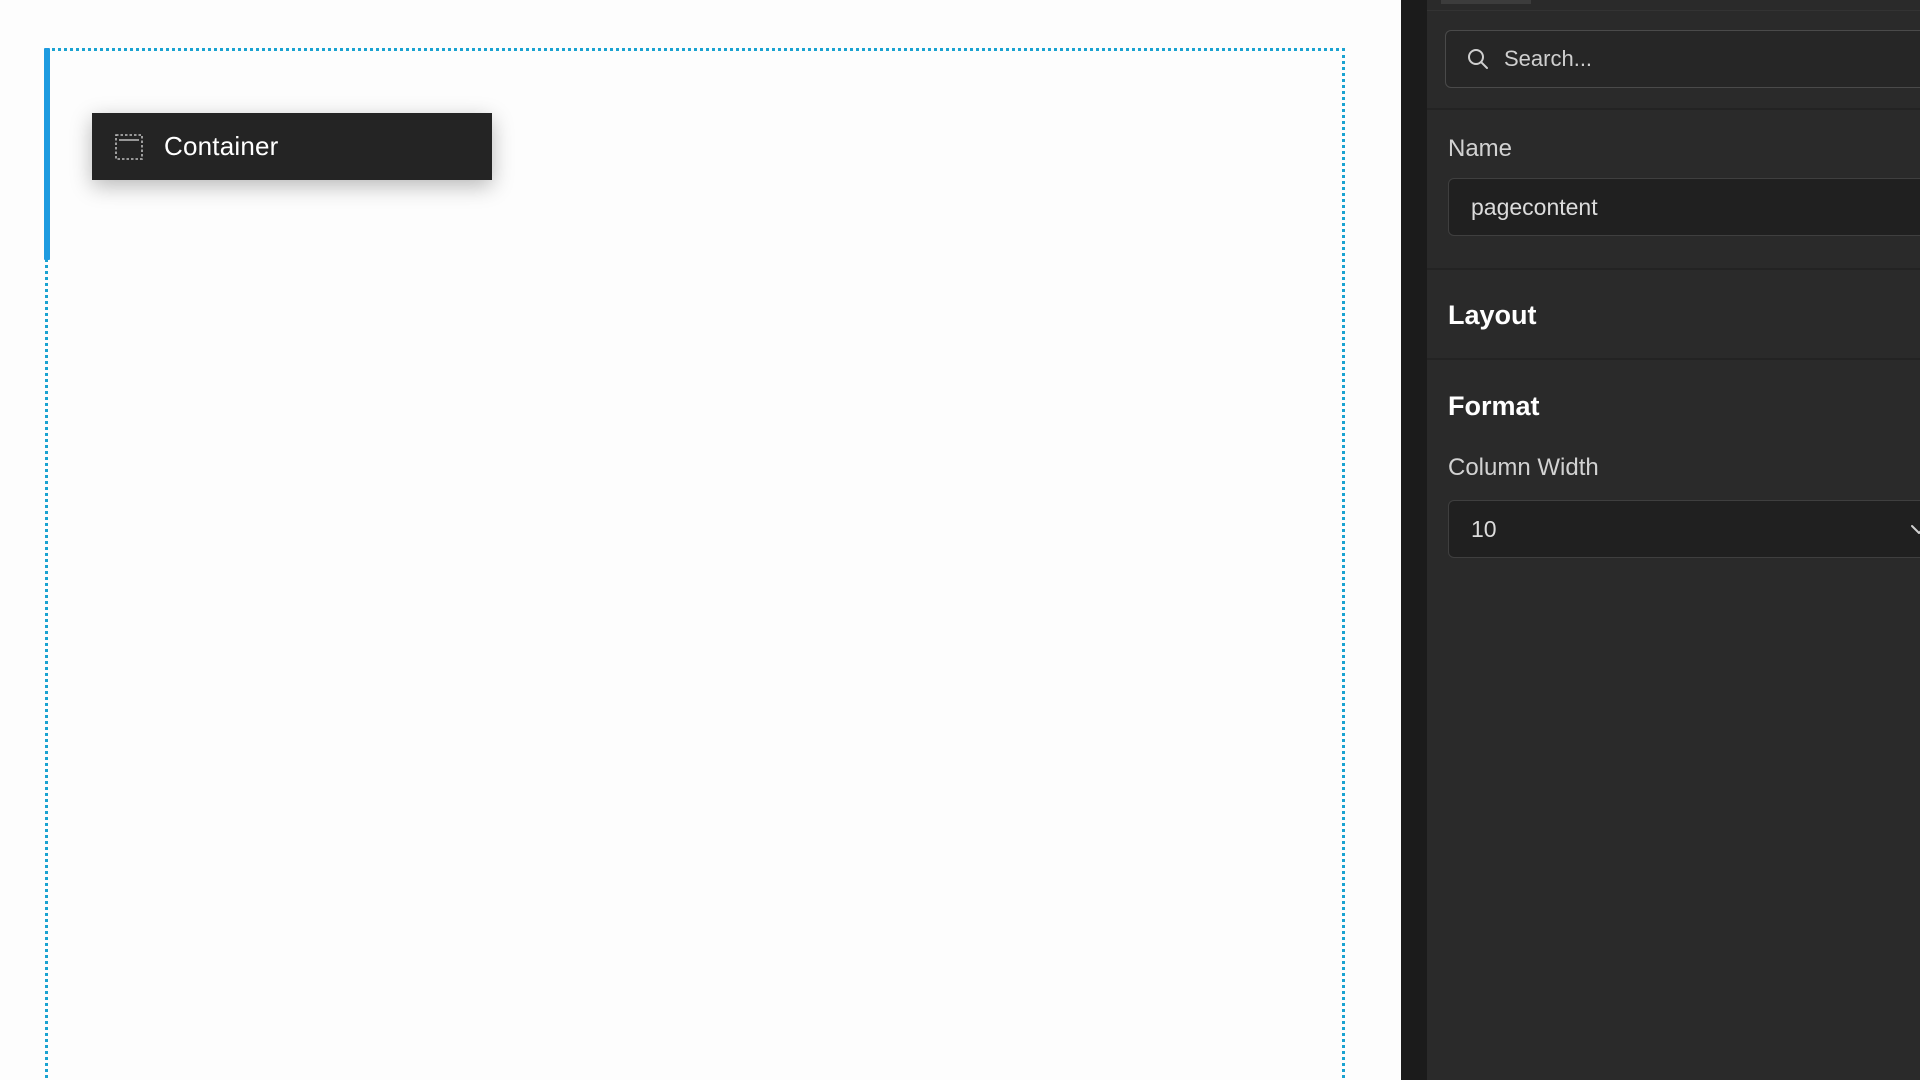  Describe the element at coordinates (1486, 2) in the screenshot. I see `panel-tab-indicator` at that location.